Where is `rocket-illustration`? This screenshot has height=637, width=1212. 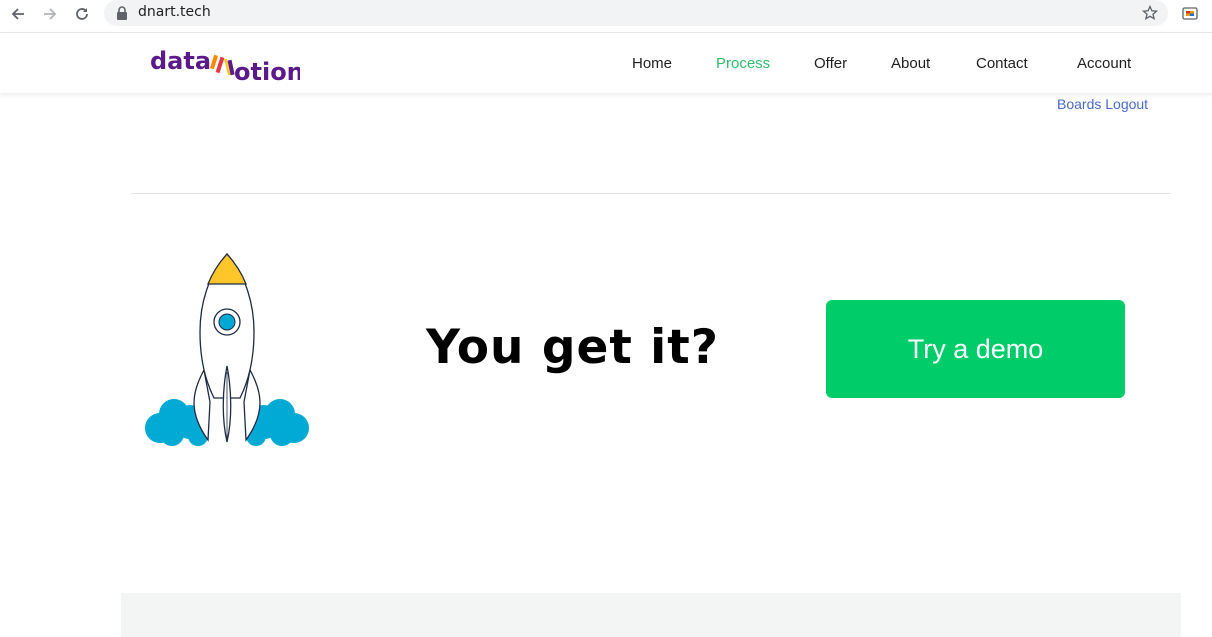 rocket-illustration is located at coordinates (227, 349).